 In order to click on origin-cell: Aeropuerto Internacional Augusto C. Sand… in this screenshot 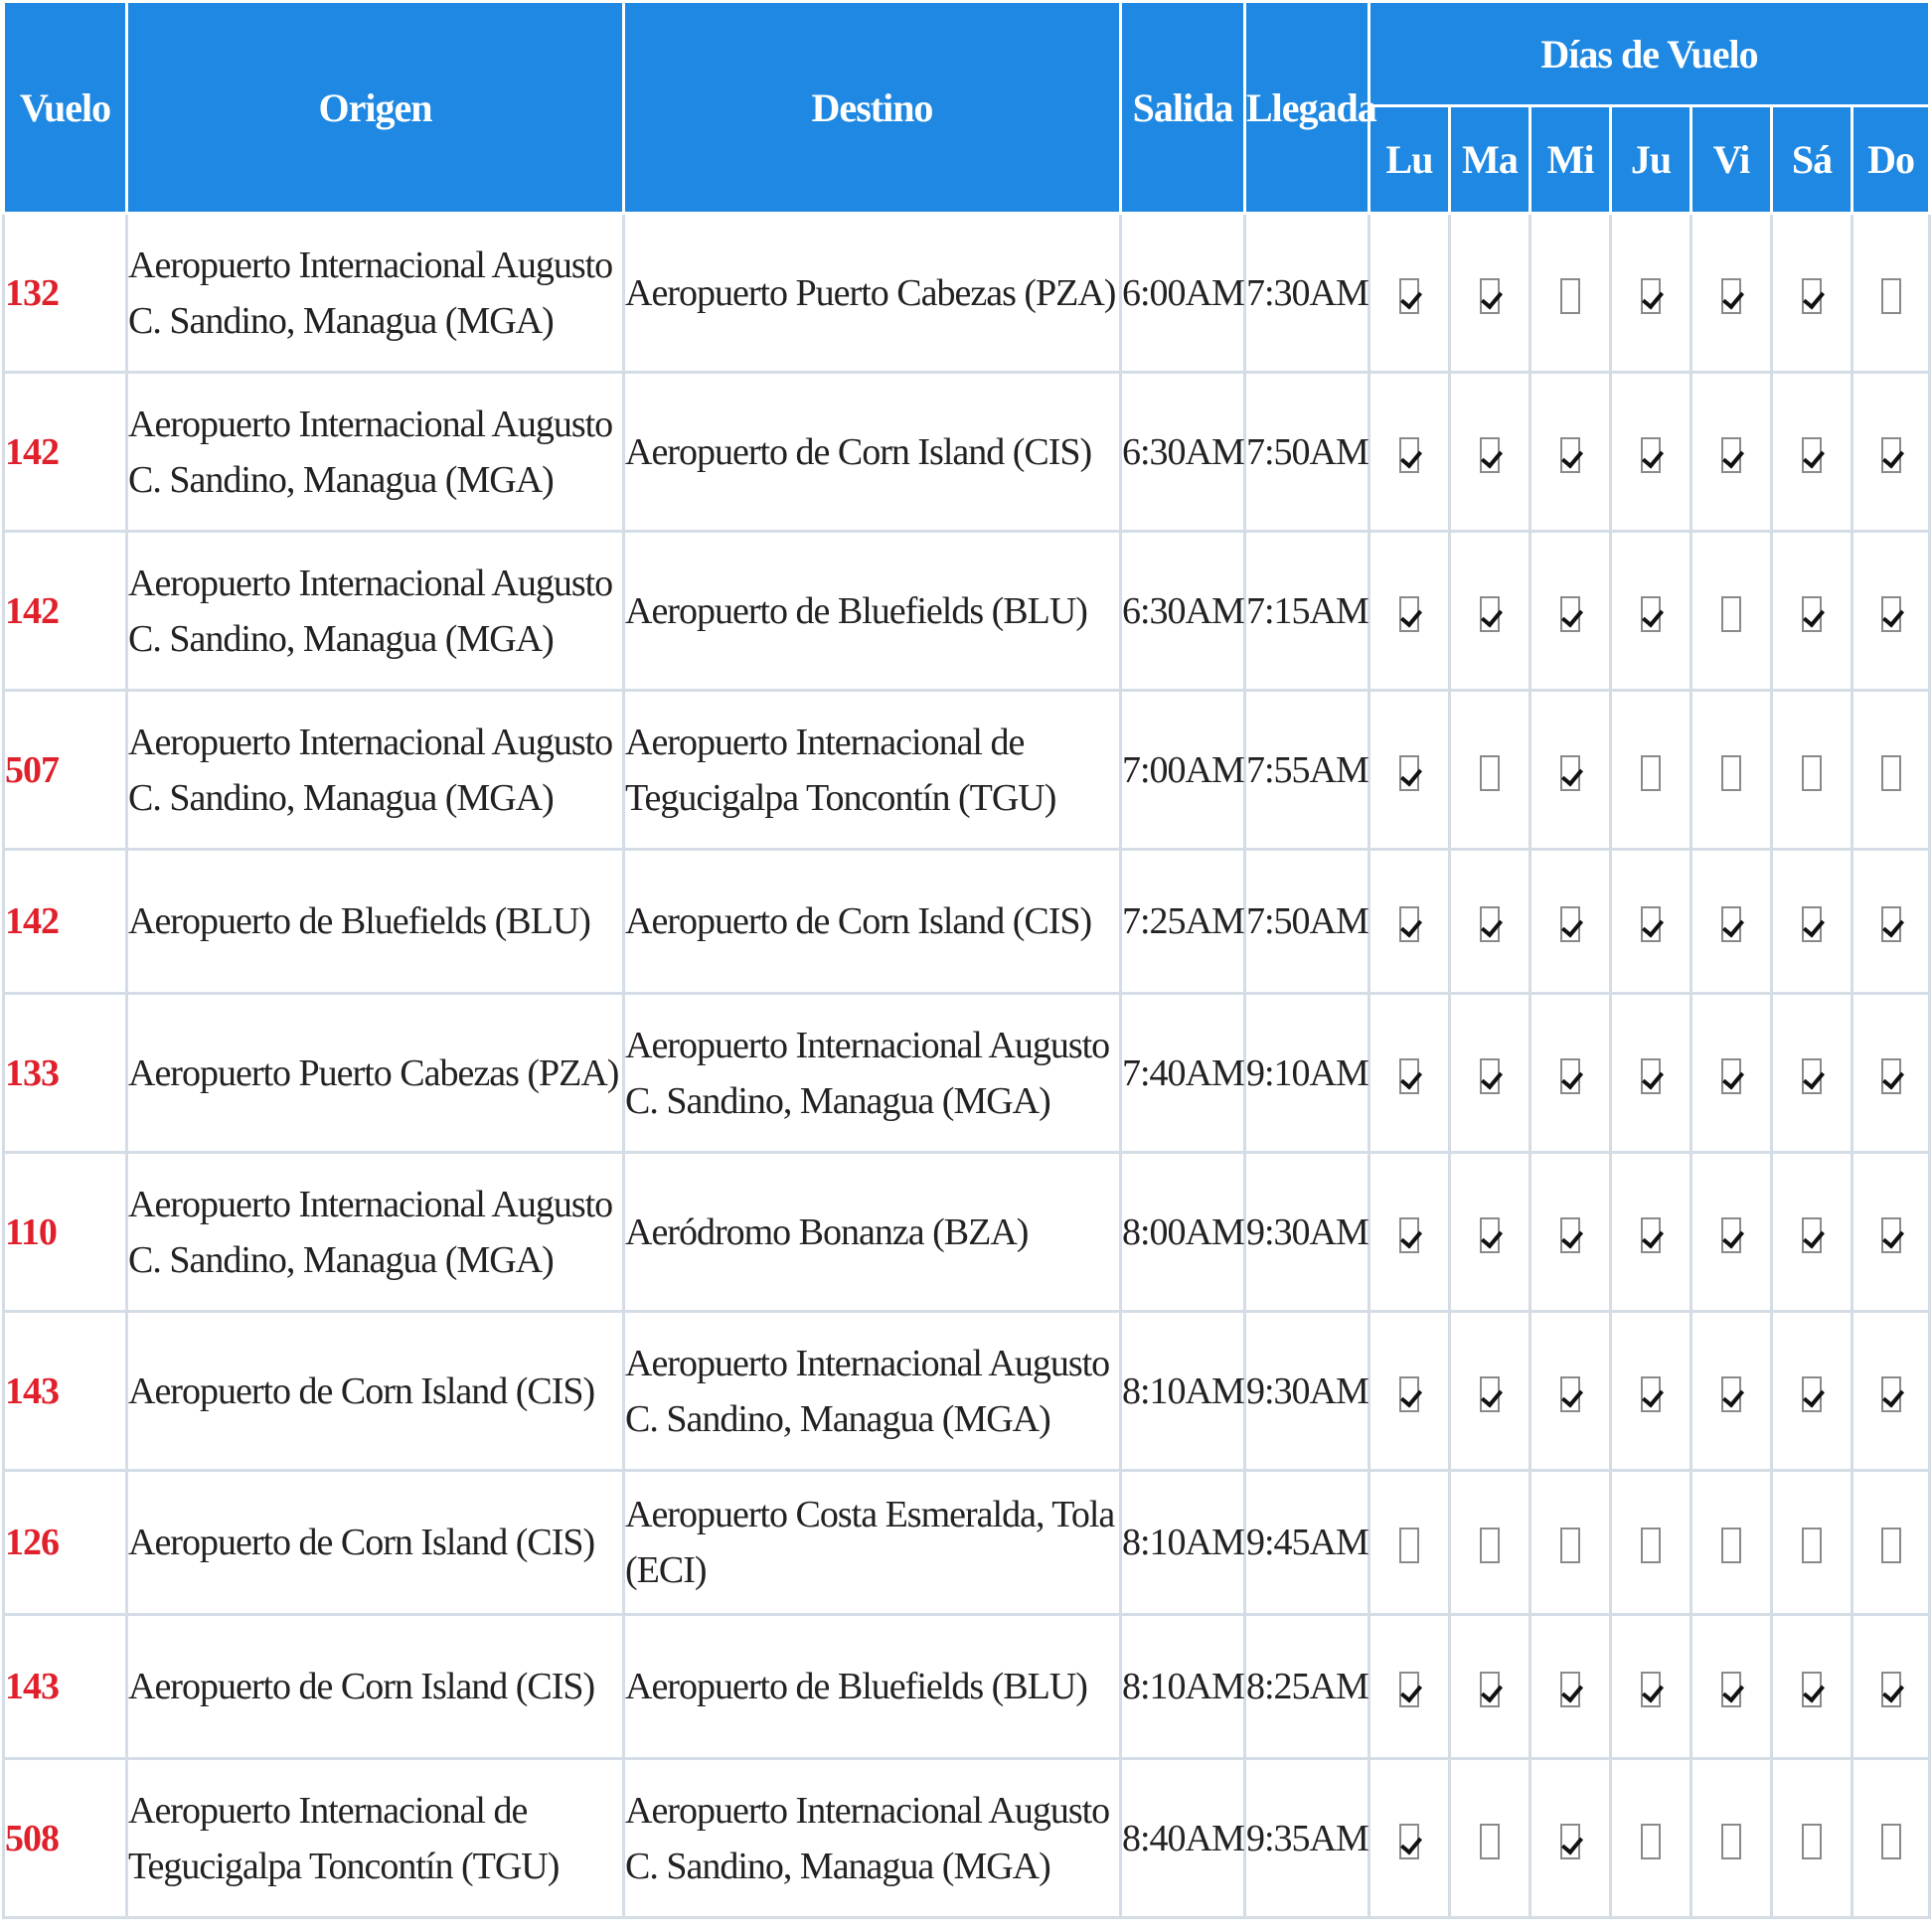, I will do `click(375, 611)`.